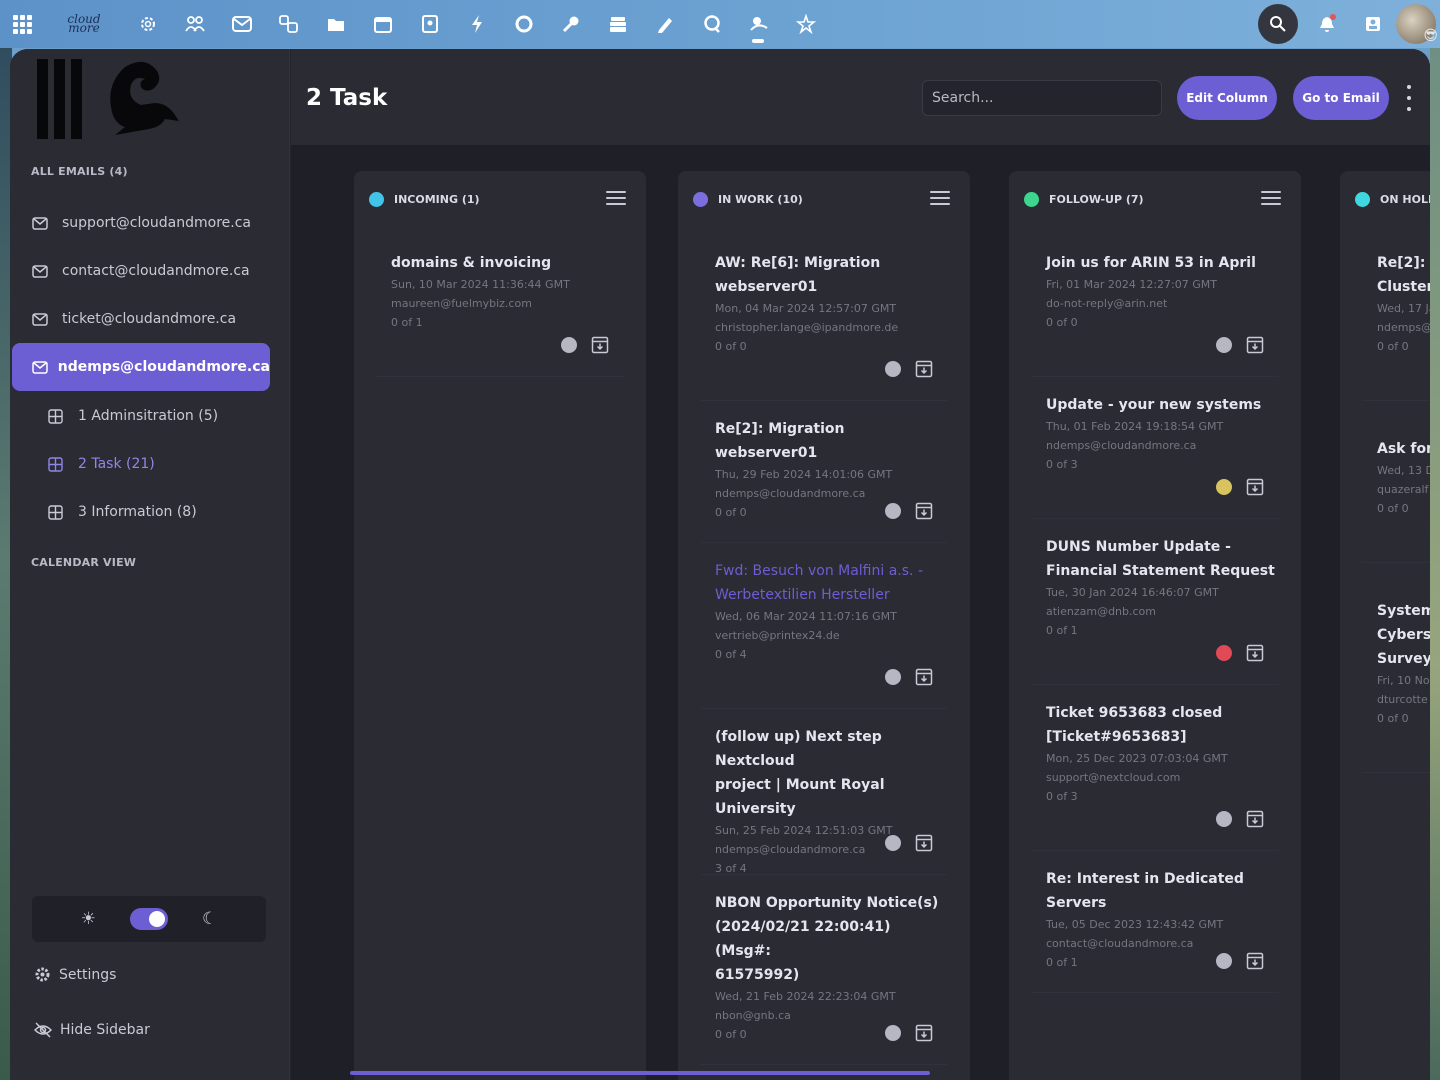 The height and width of the screenshot is (1080, 1440). Describe the element at coordinates (88, 919) in the screenshot. I see `sun-icon: ☀` at that location.